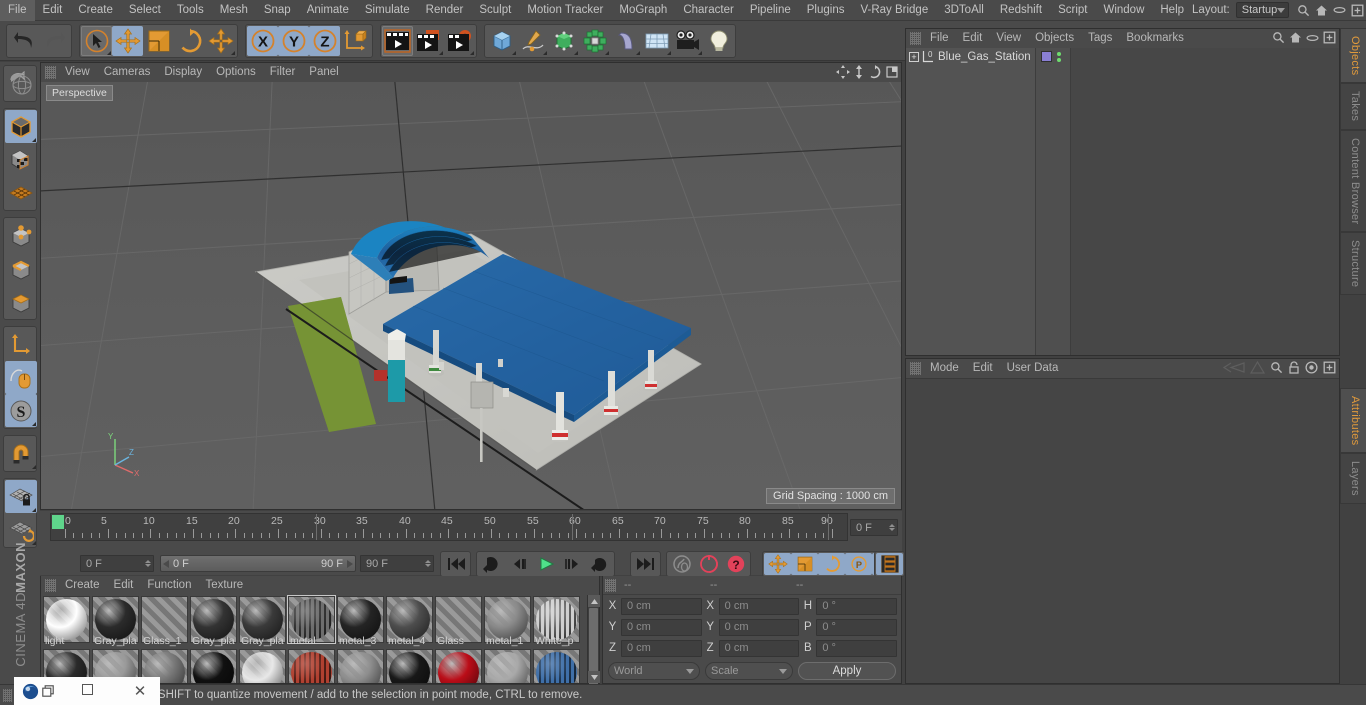  Describe the element at coordinates (594, 677) in the screenshot. I see `scroll-down-icon` at that location.